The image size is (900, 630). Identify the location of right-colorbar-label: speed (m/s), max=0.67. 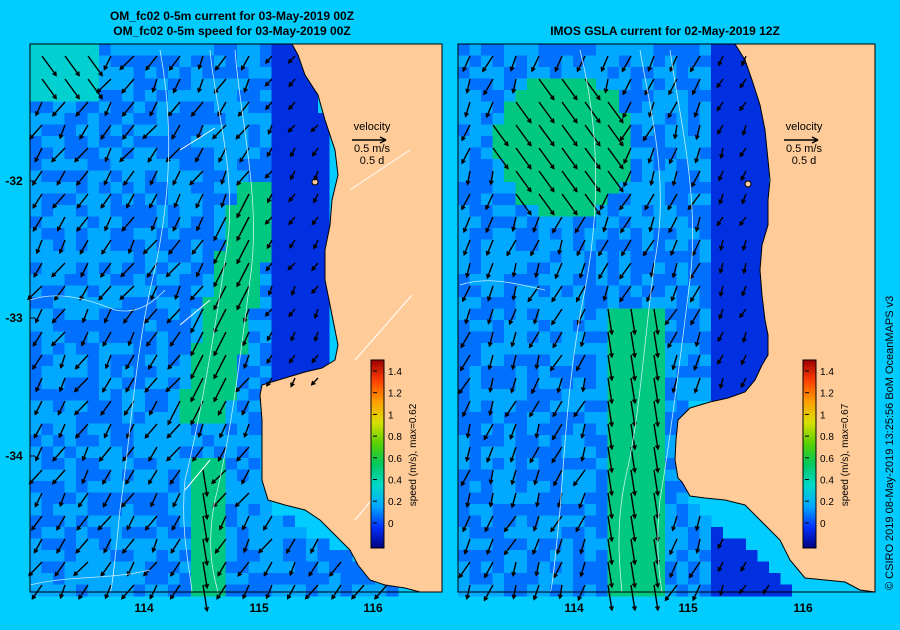
(845, 454).